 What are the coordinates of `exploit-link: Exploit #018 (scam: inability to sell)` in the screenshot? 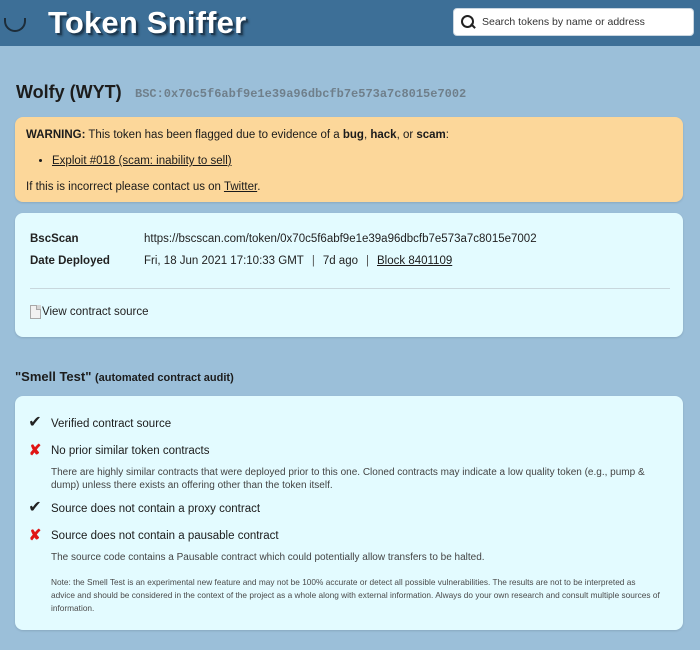 It's located at (142, 161).